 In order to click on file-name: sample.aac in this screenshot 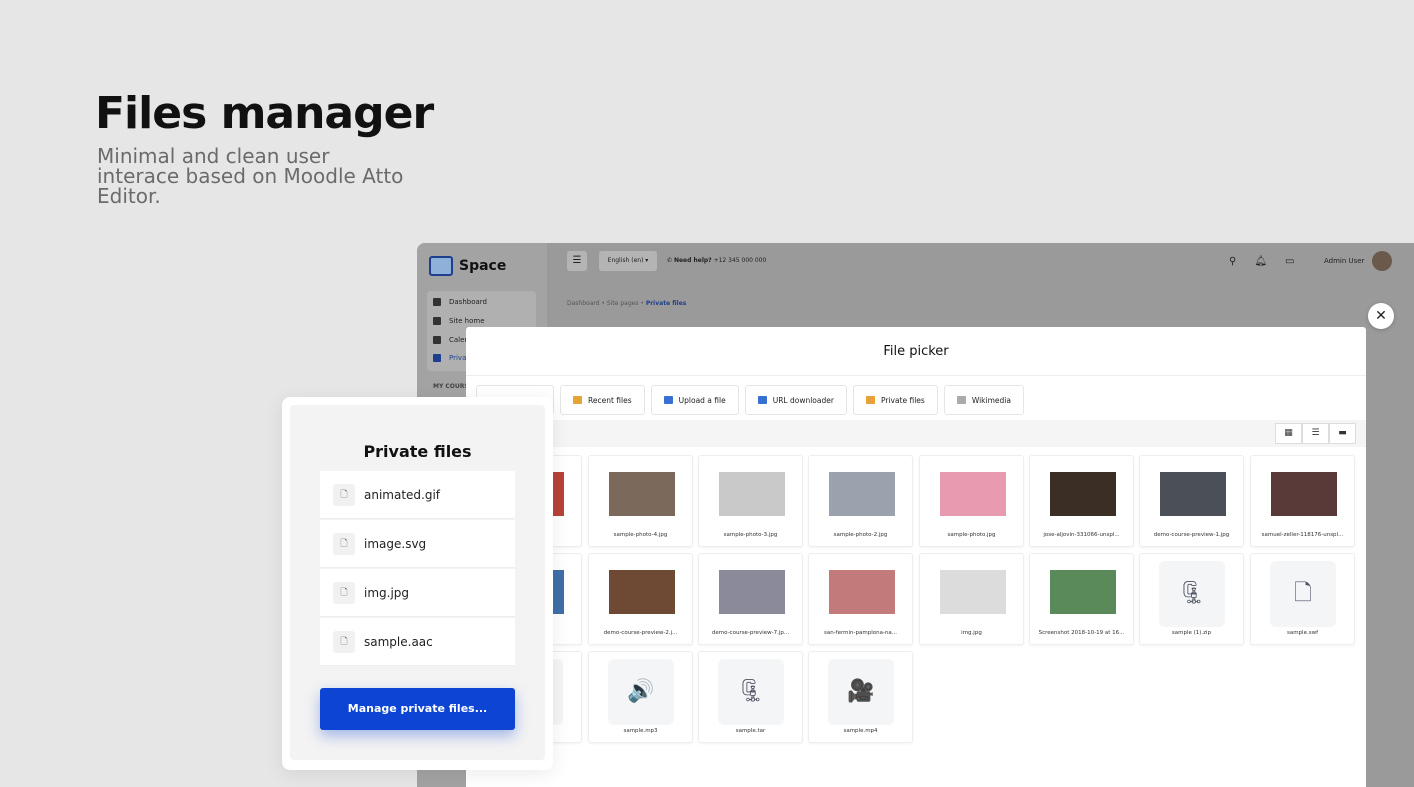, I will do `click(398, 641)`.